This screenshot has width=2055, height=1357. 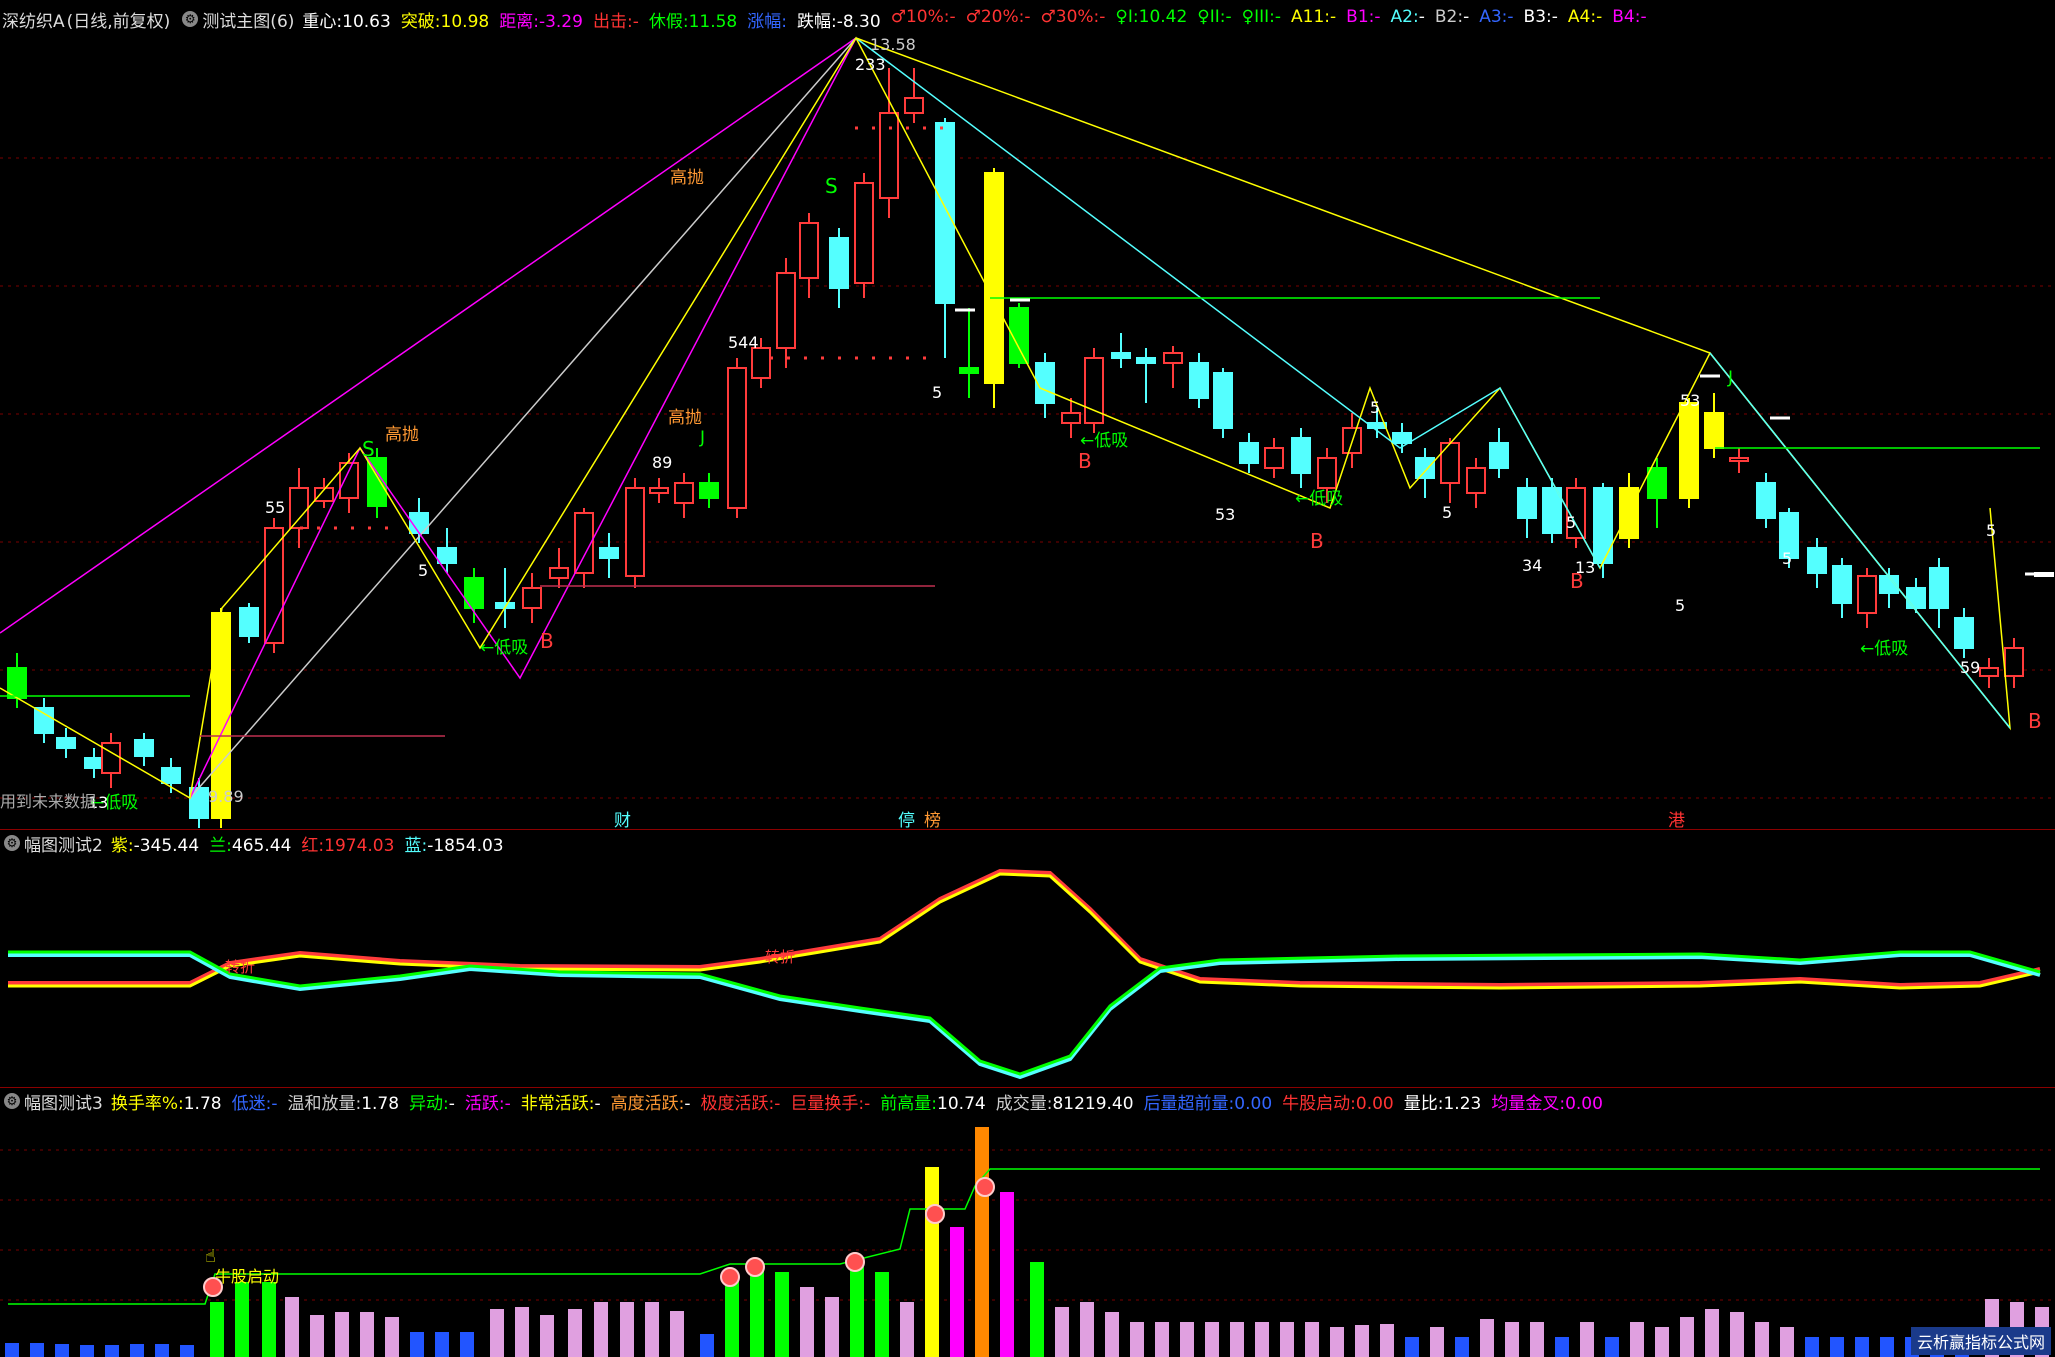 I want to click on ind2-item-label: 紫:, so click(x=122, y=845).